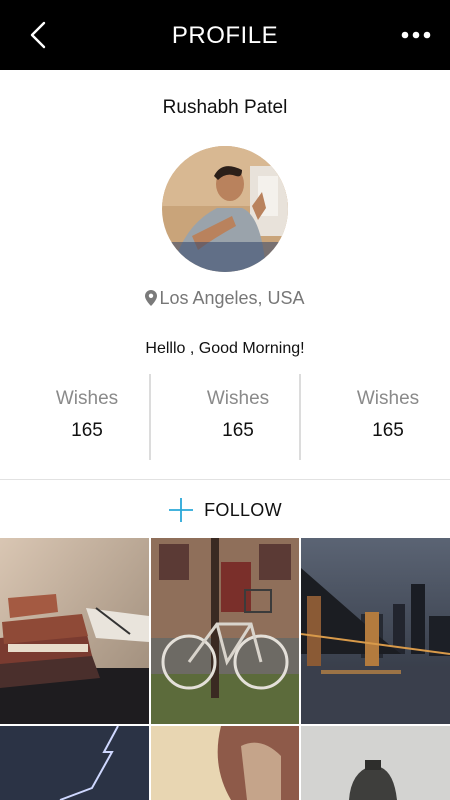  I want to click on more-options-button, so click(416, 35).